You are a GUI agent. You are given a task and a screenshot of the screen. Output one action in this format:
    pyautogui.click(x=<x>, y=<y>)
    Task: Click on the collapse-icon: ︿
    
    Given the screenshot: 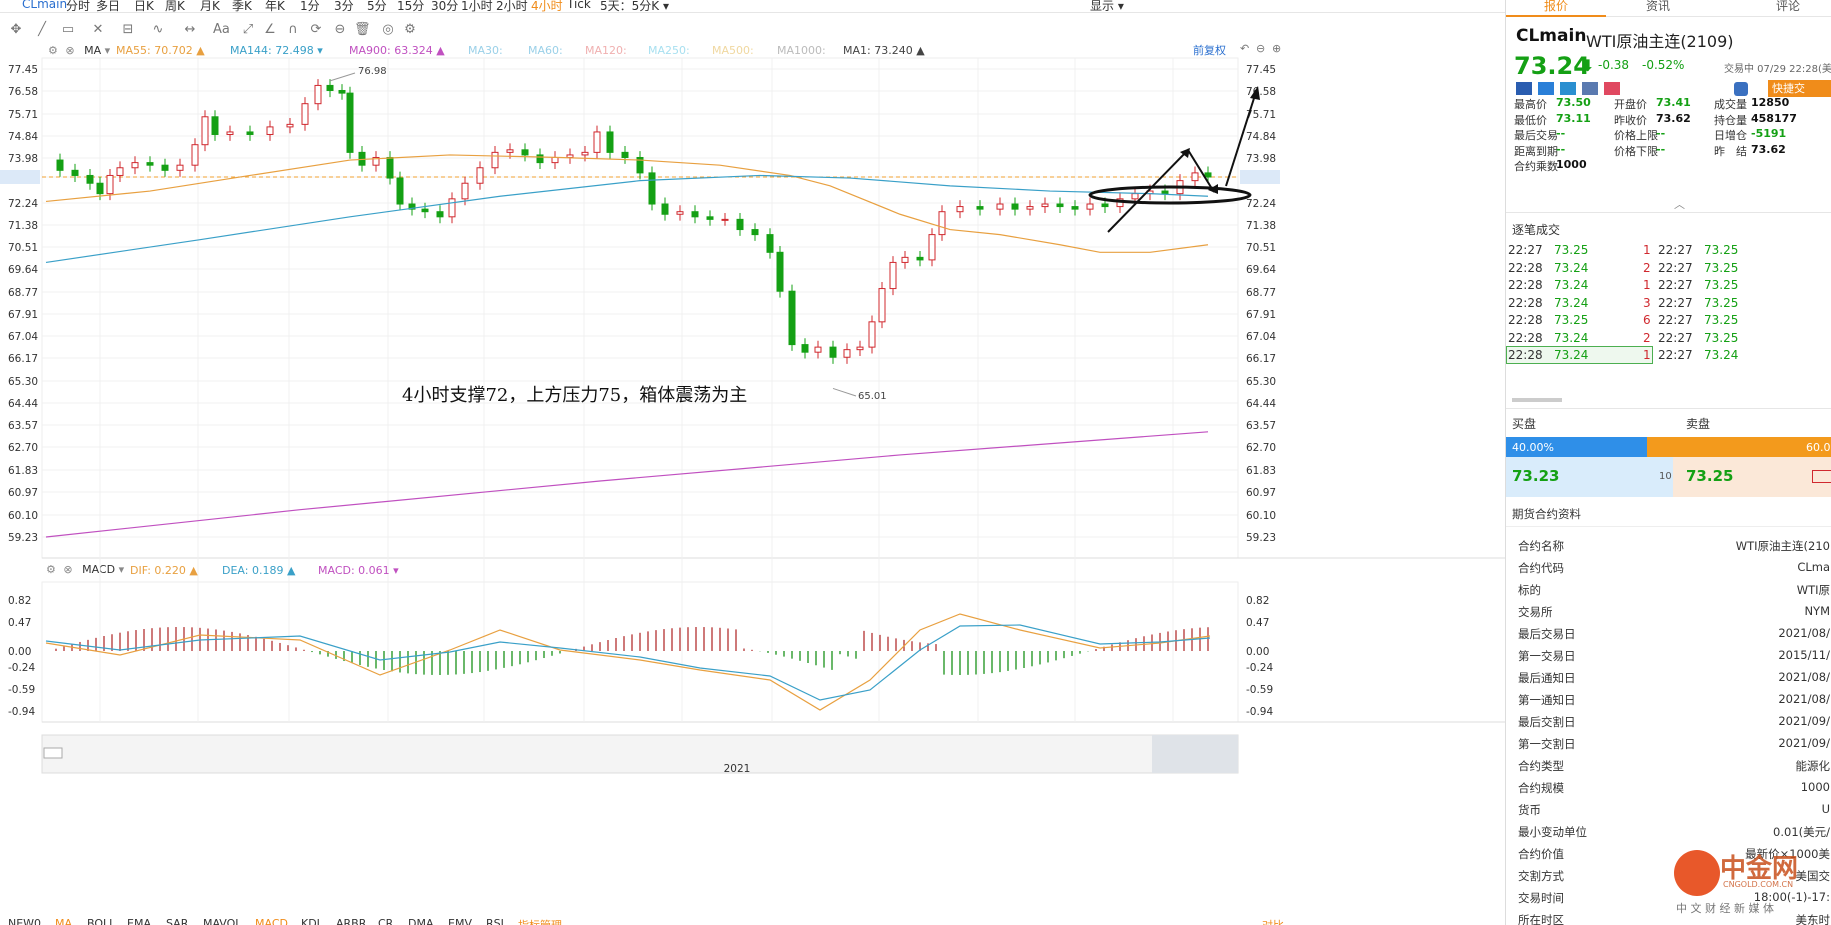 What is the action you would take?
    pyautogui.click(x=1679, y=204)
    